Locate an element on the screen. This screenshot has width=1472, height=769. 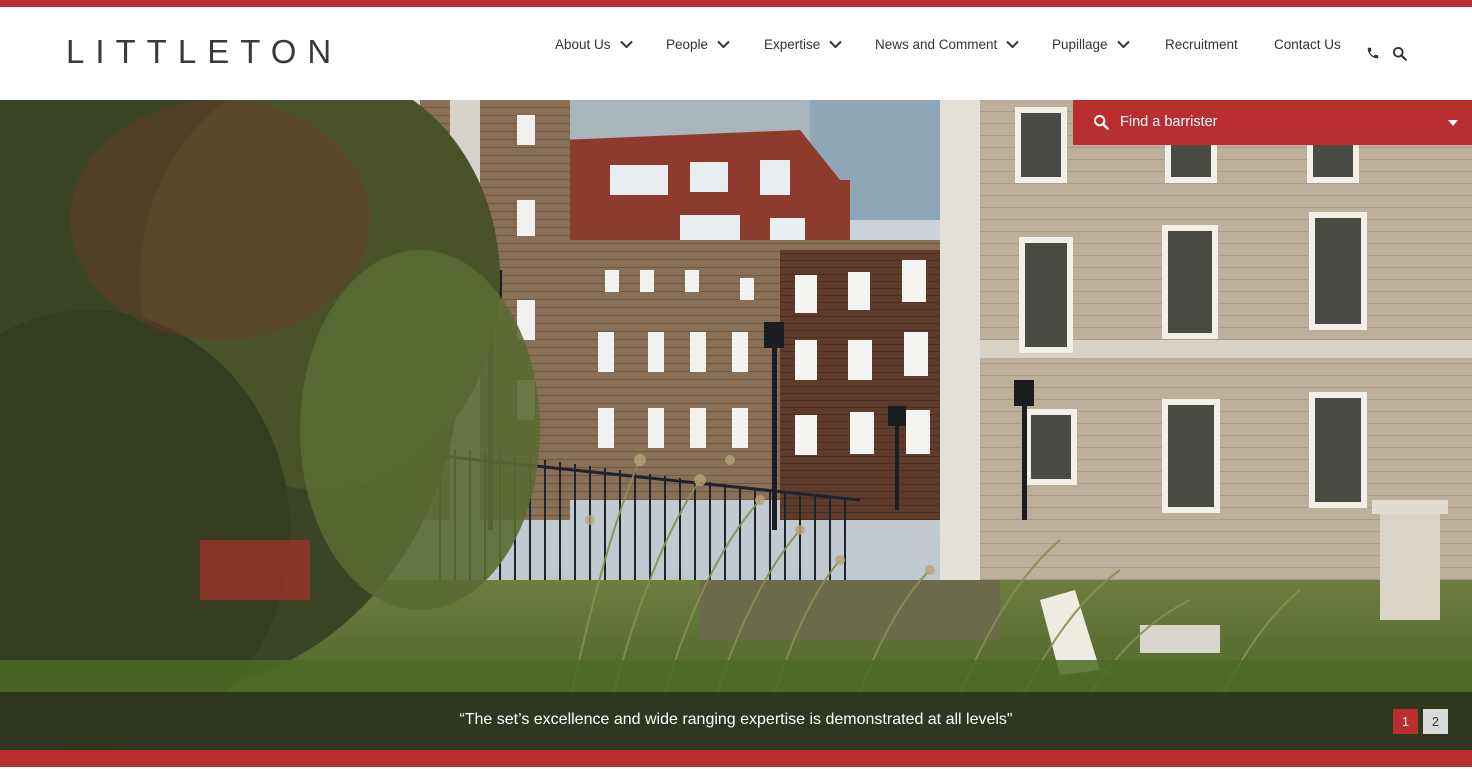
nav-item-label: Contact Us is located at coordinates (1307, 44).